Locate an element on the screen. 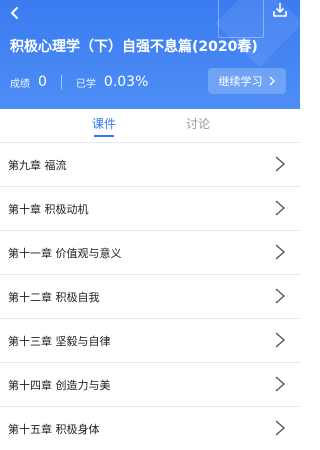  list-item: 第十四章 创造力与美 is located at coordinates (150, 384).